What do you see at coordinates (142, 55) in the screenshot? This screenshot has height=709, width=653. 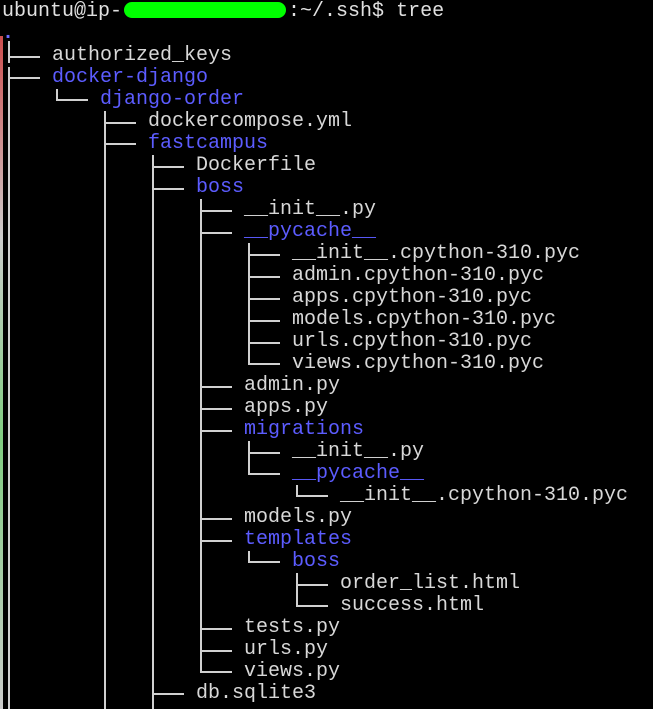 I see `tree-file-entry: authorized_keys` at bounding box center [142, 55].